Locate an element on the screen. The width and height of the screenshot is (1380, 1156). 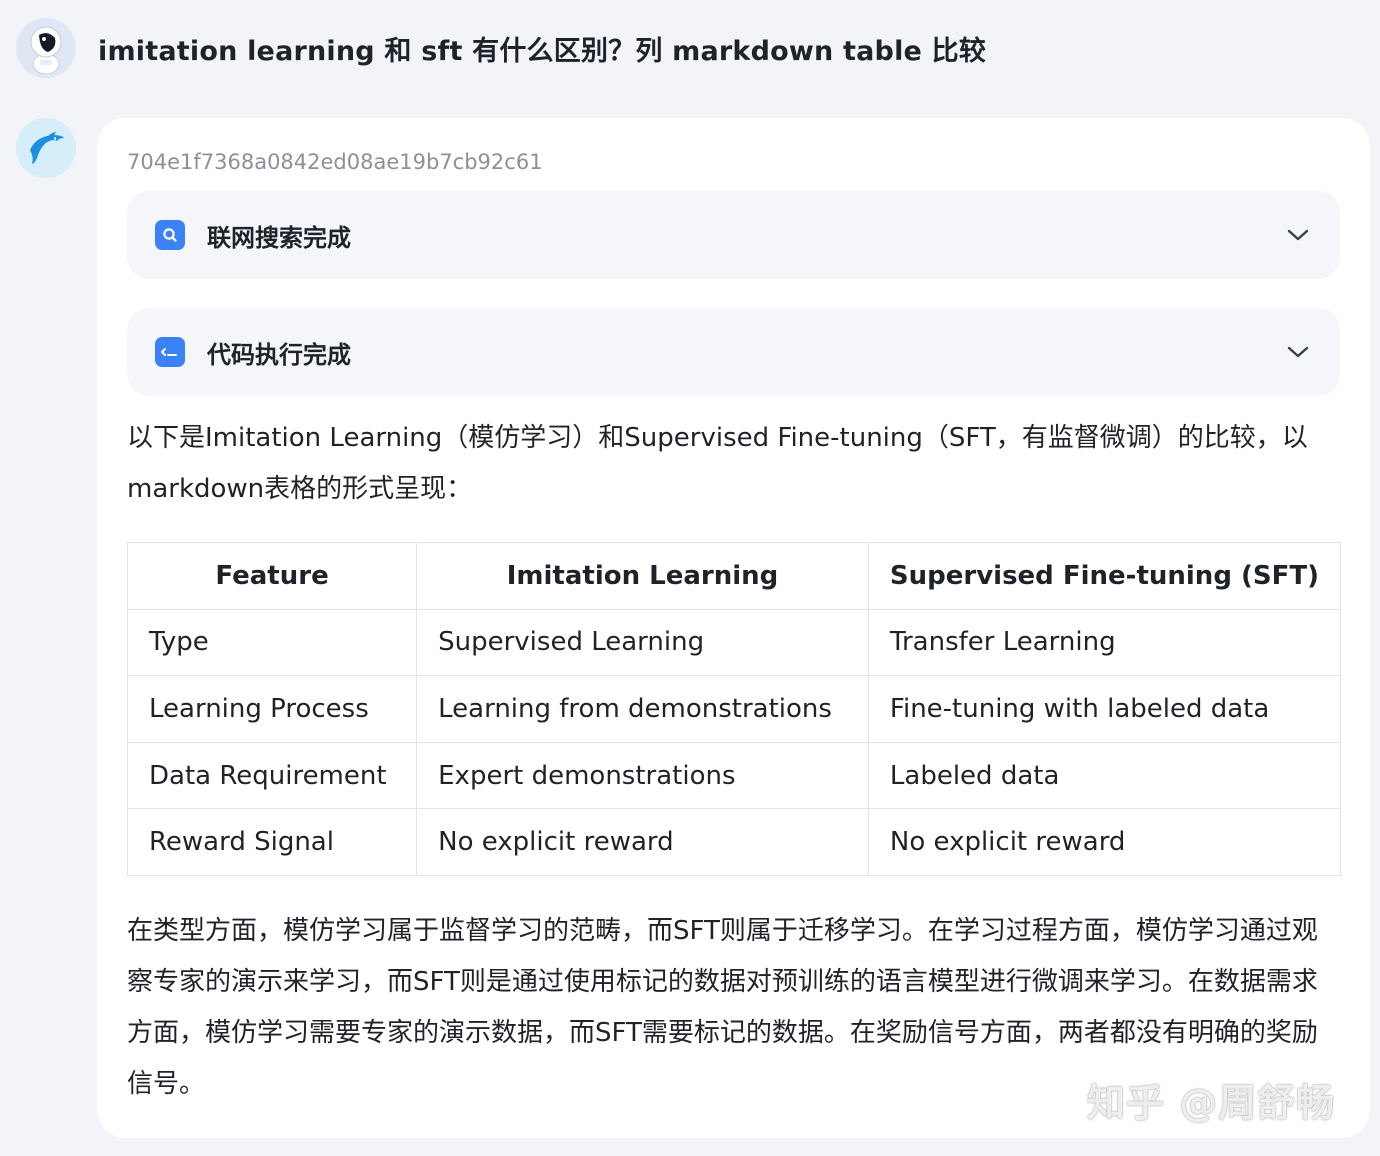
column-header: Supervised Fine-tuning (SFT) is located at coordinates (1104, 576).